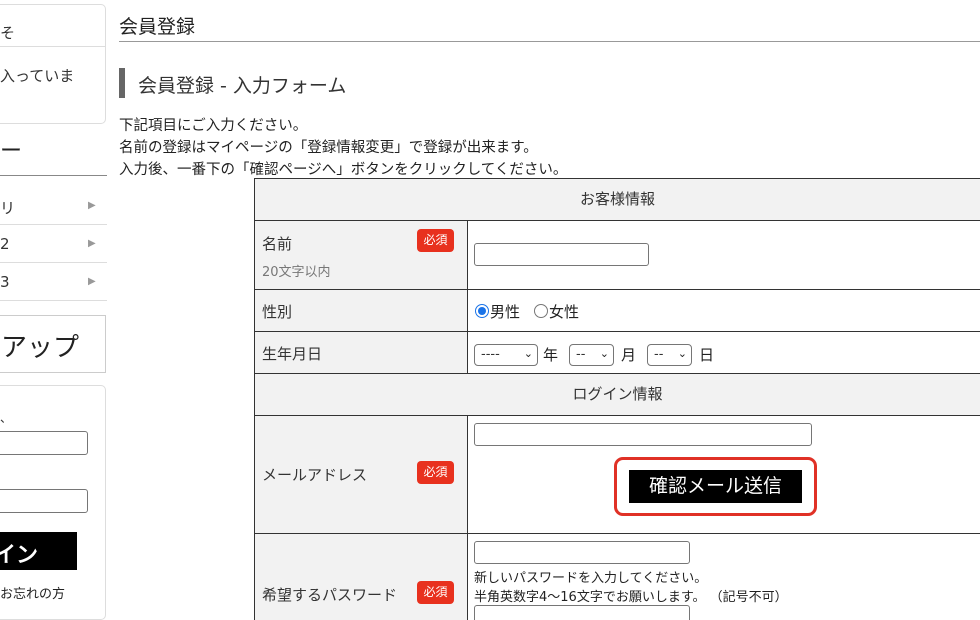  Describe the element at coordinates (582, 552) in the screenshot. I see `password-input` at that location.